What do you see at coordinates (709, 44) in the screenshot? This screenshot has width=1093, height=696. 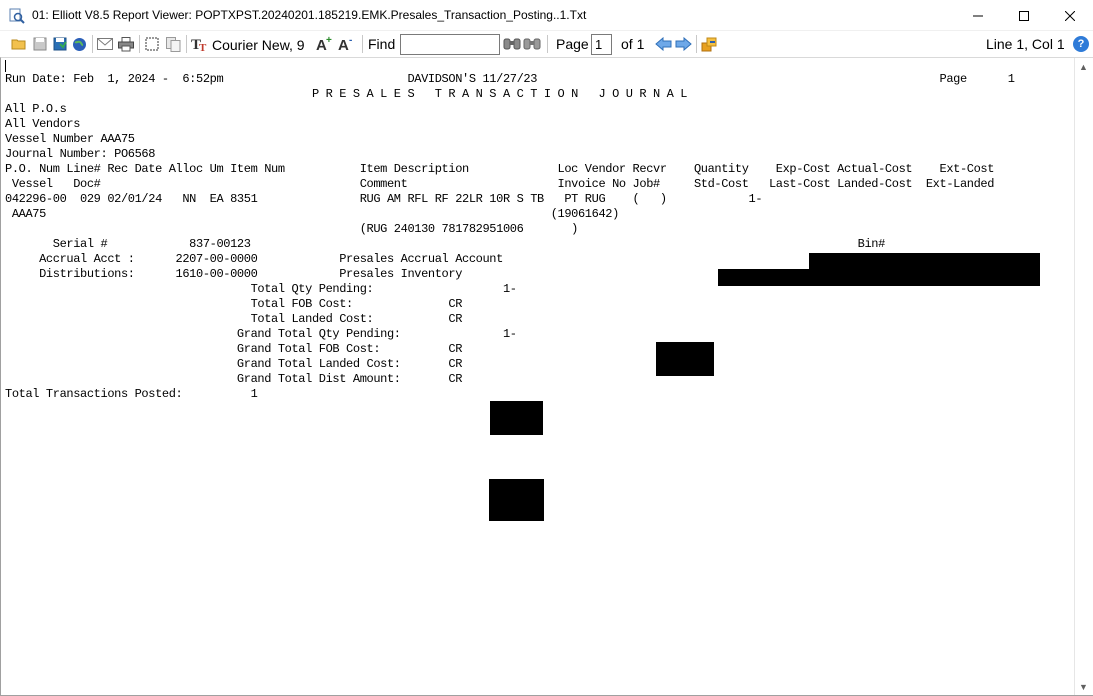 I see `export-icon` at bounding box center [709, 44].